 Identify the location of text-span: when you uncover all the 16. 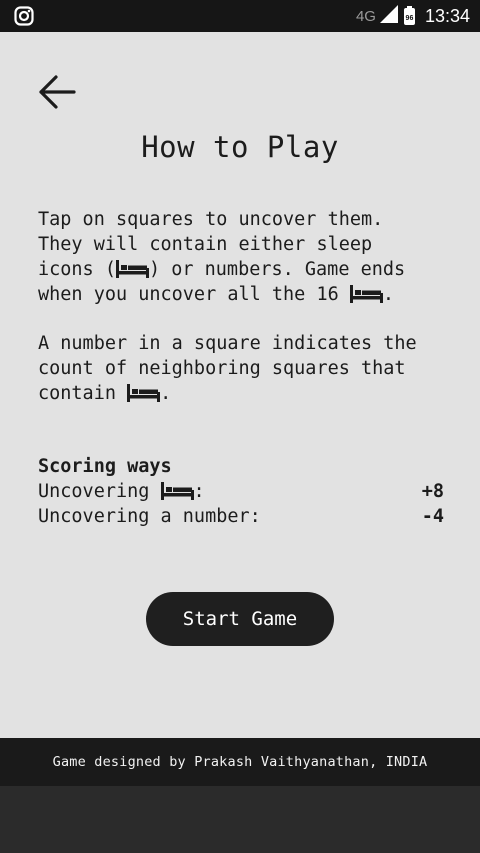
(194, 294).